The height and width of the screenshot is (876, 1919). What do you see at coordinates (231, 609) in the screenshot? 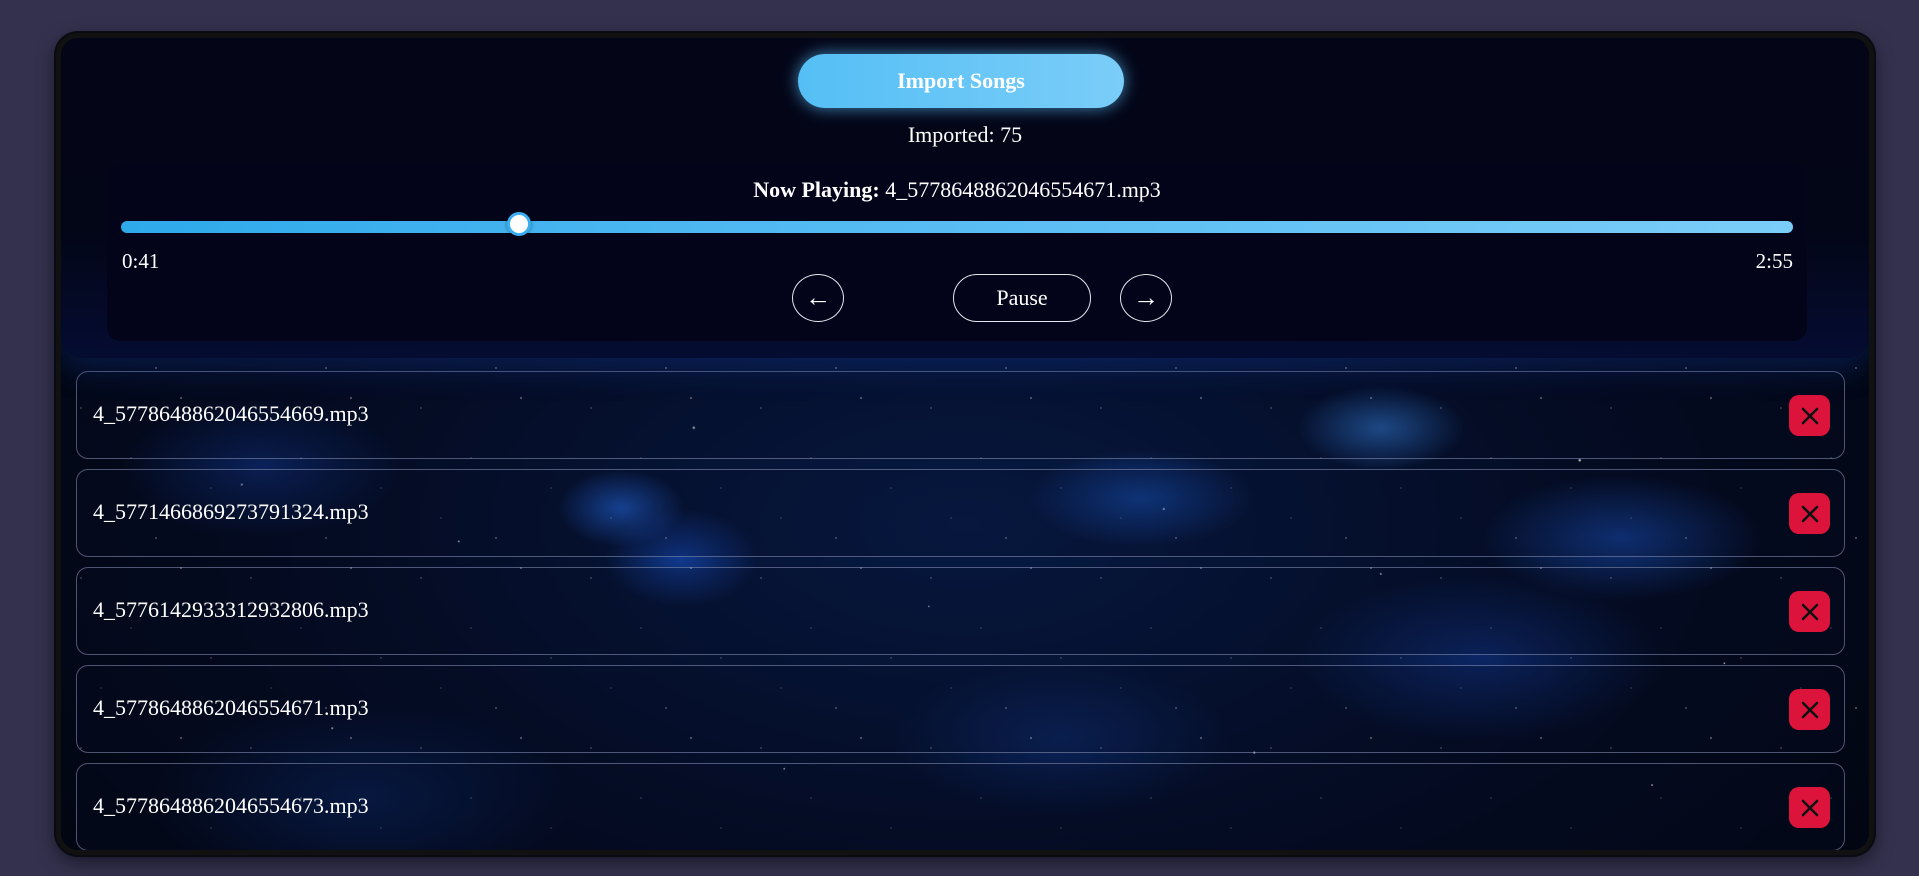
I see `song-name: 4_5776142933312932806.mp3` at bounding box center [231, 609].